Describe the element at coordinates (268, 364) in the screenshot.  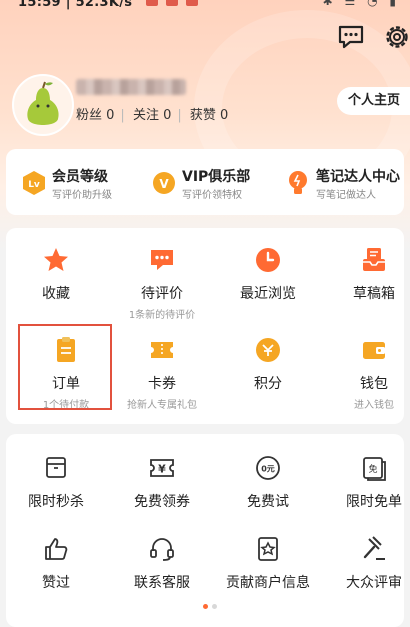
I see `grid-item-points: 积分` at that location.